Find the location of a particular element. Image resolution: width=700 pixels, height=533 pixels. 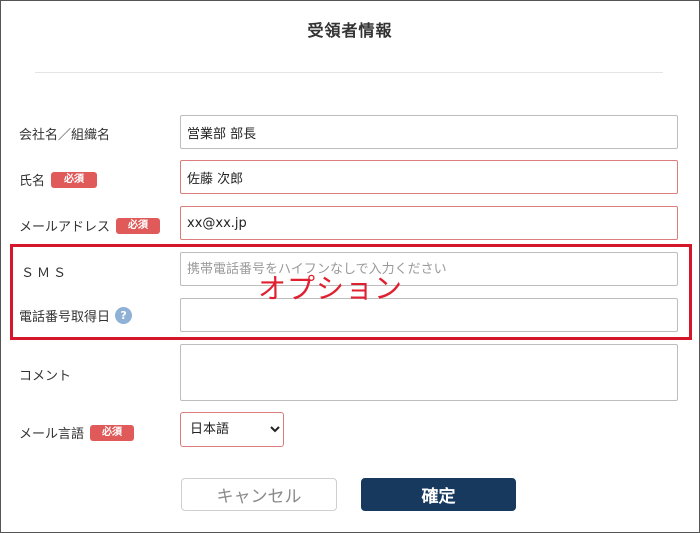

name-label: 氏名 必須 is located at coordinates (58, 179).